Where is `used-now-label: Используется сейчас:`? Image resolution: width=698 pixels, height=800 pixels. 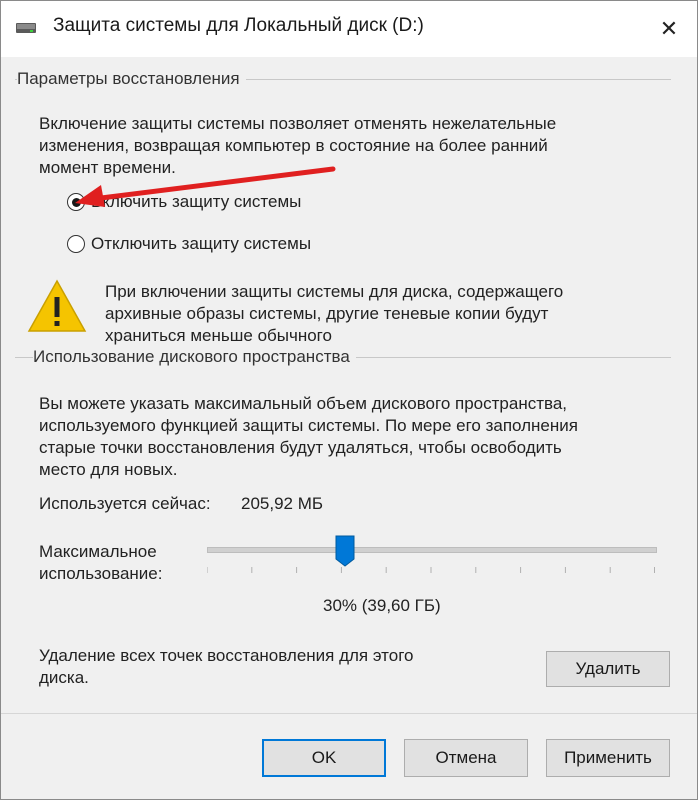
used-now-label: Используется сейчас: is located at coordinates (125, 503).